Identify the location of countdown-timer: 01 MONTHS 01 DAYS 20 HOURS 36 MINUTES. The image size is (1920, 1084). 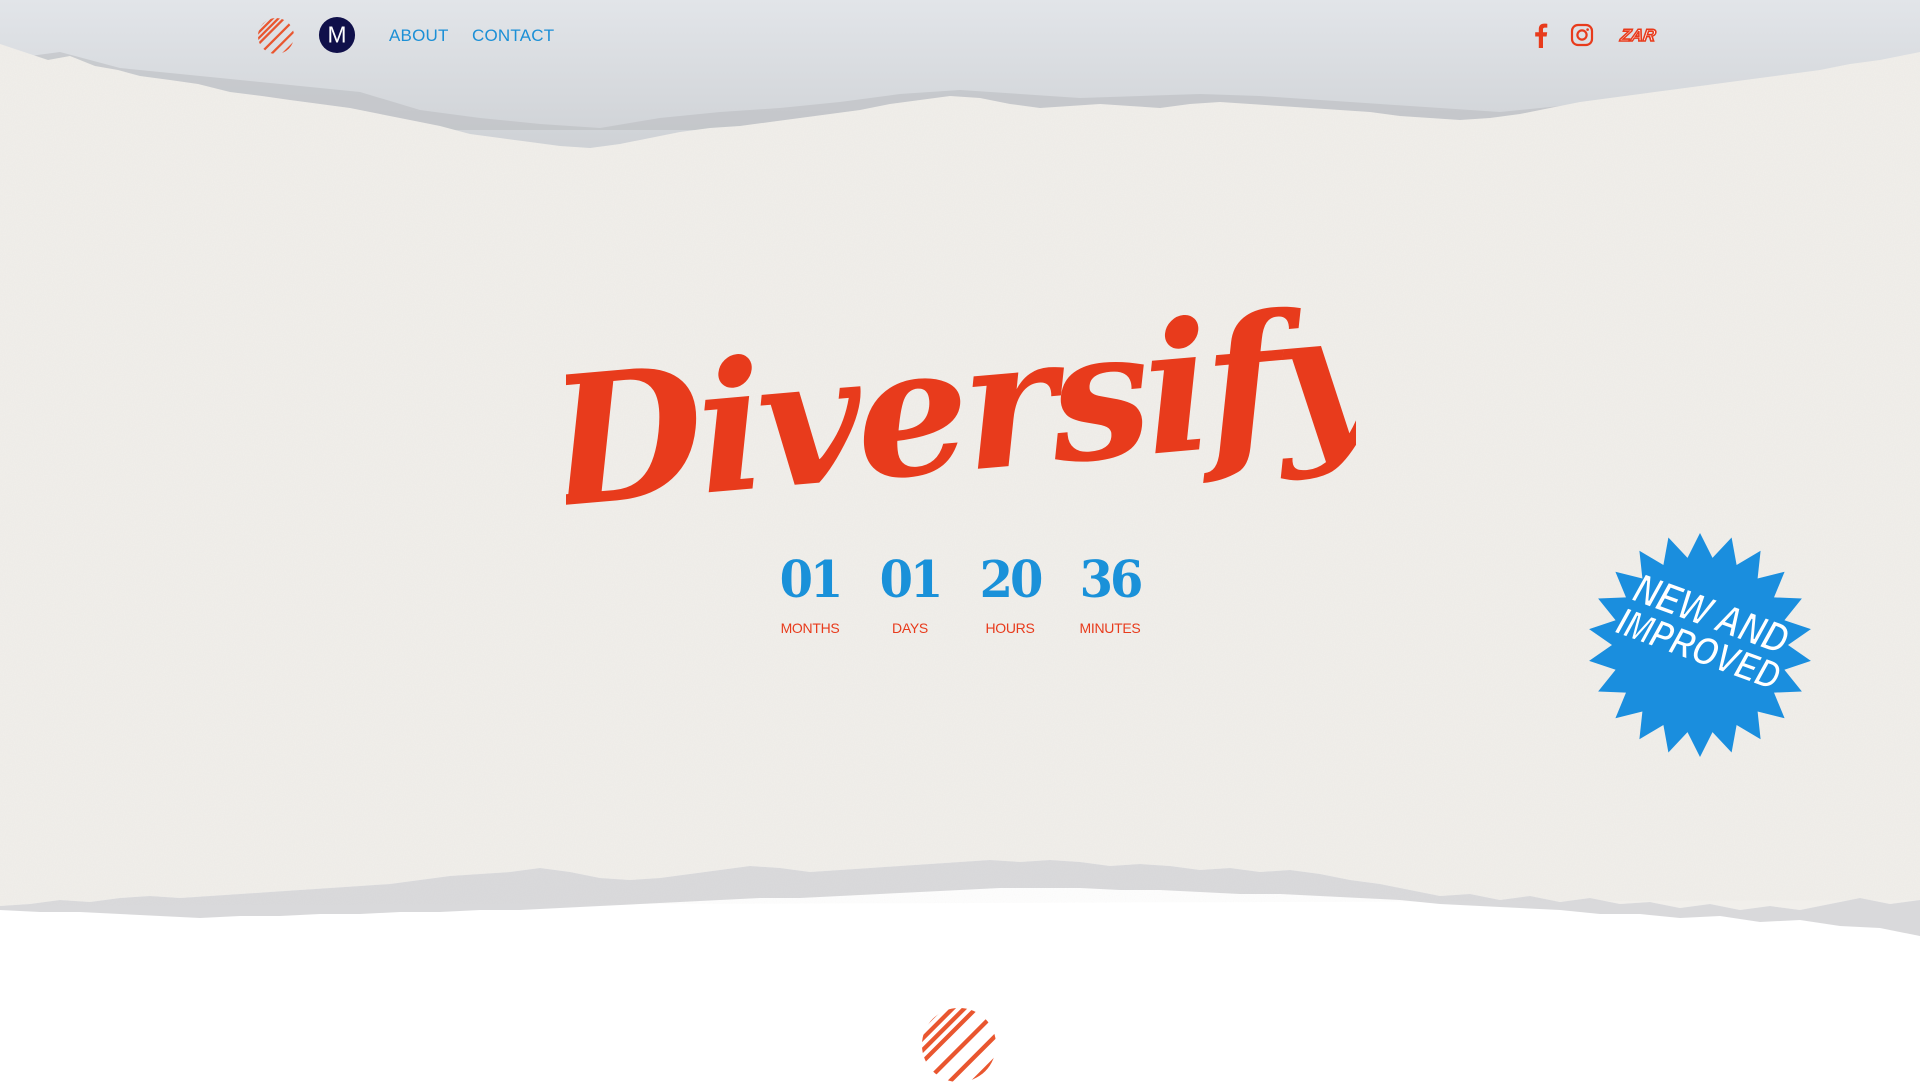
(960, 600).